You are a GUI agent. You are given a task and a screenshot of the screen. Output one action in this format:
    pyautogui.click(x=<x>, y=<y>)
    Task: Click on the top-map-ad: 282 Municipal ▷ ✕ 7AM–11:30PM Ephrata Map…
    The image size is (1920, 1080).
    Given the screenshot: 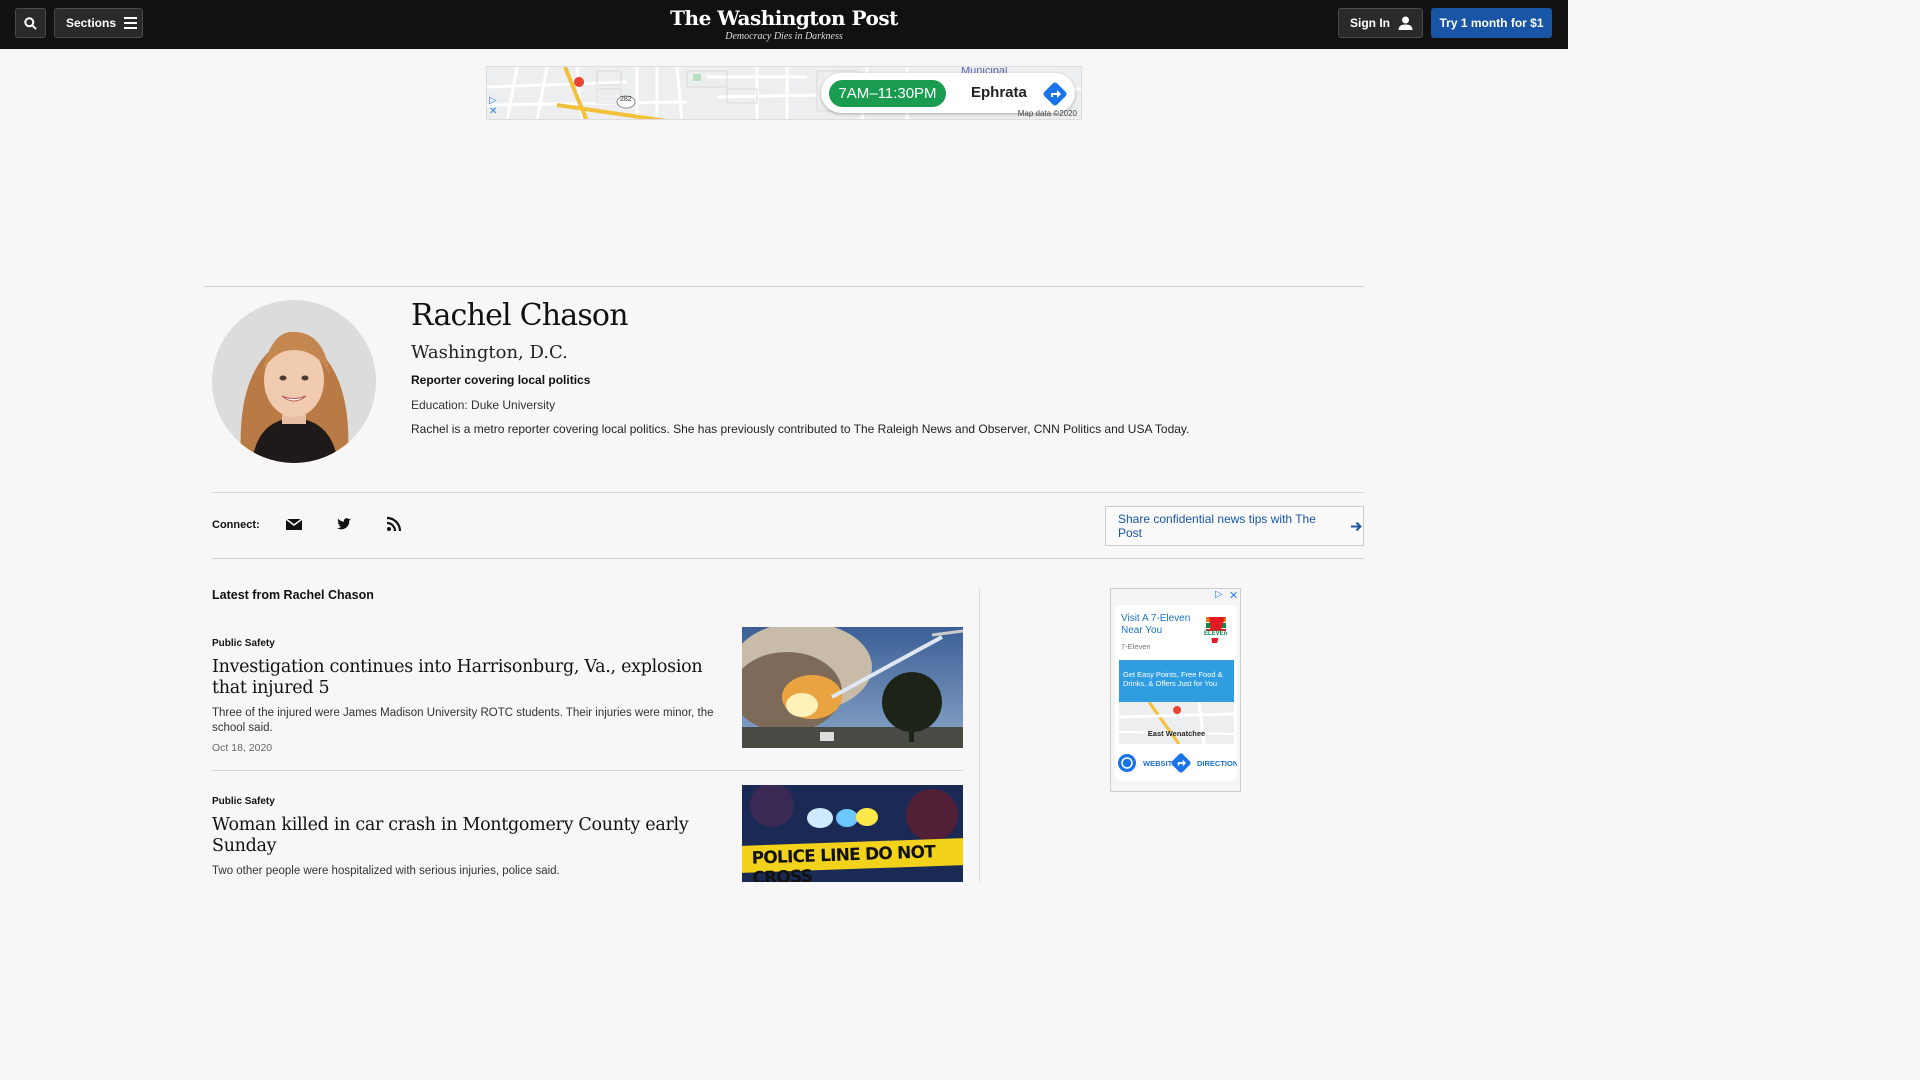 What is the action you would take?
    pyautogui.click(x=784, y=93)
    